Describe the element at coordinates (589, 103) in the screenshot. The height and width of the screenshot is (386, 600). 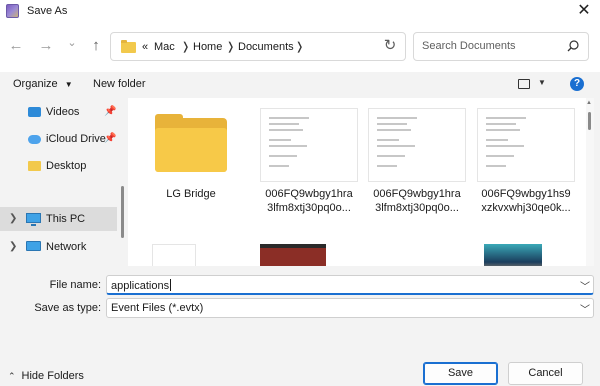
I see `scroll-up-icon: ▲` at that location.